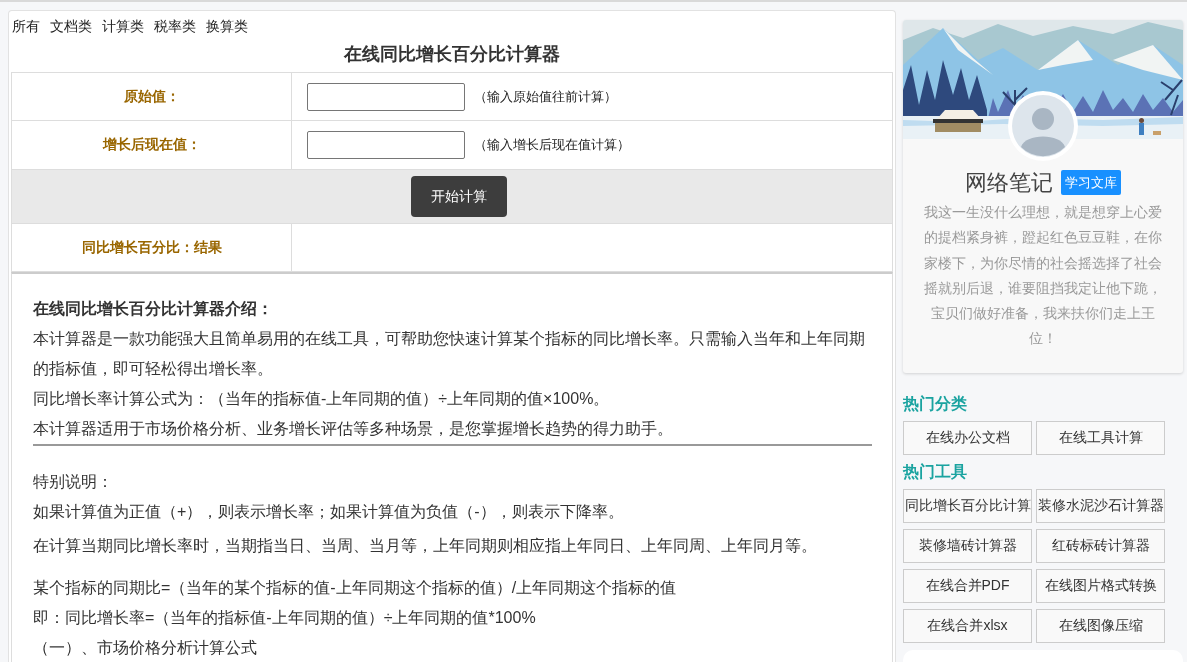 This screenshot has height=662, width=1187. I want to click on link-button: 红砖标砖计算器, so click(1100, 545).